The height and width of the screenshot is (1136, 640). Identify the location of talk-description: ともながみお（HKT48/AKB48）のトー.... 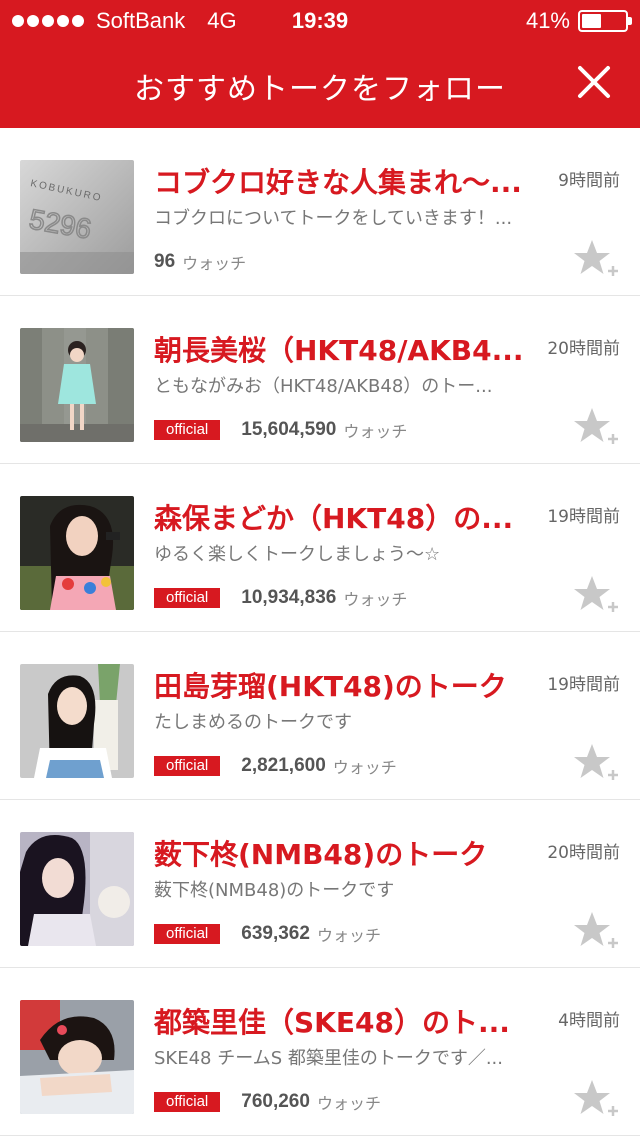
(323, 386).